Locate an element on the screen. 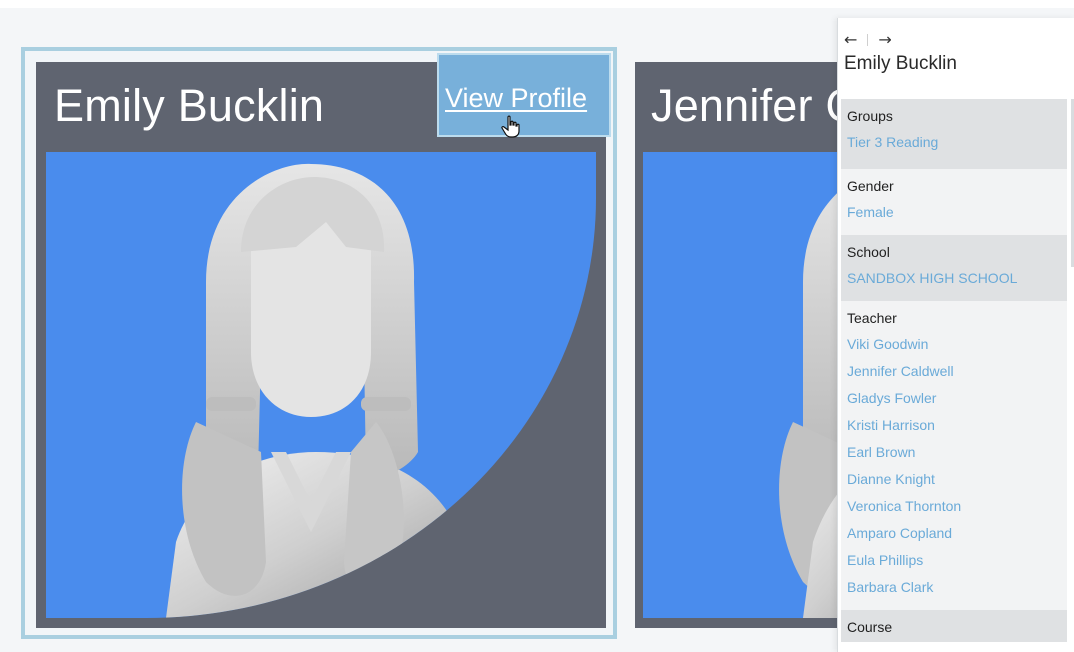 The width and height of the screenshot is (1074, 652). teacher-link: Kristi Harrison is located at coordinates (954, 425).